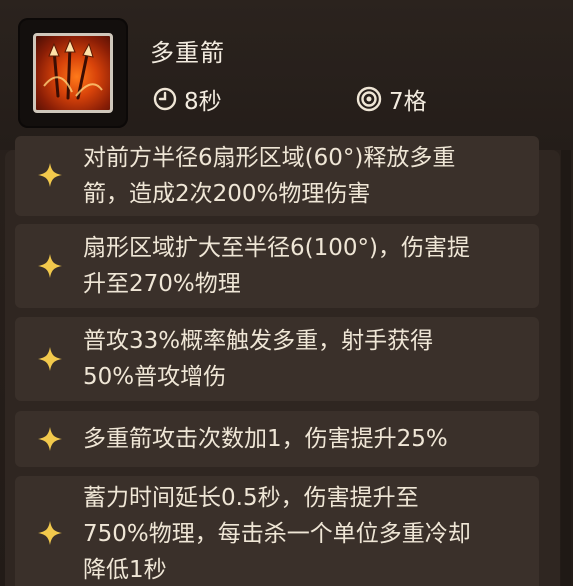 The height and width of the screenshot is (586, 573). Describe the element at coordinates (369, 99) in the screenshot. I see `target-icon` at that location.